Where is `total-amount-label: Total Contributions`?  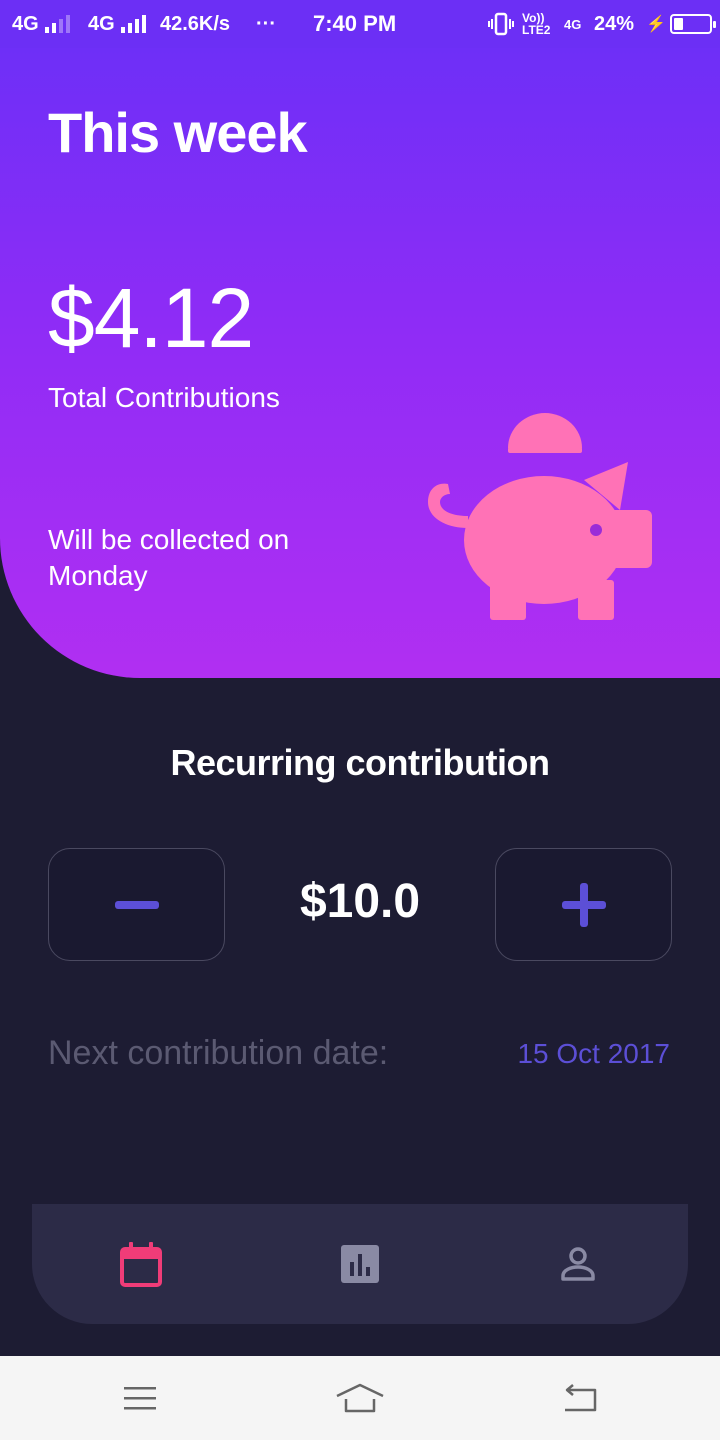
total-amount-label: Total Contributions is located at coordinates (164, 397).